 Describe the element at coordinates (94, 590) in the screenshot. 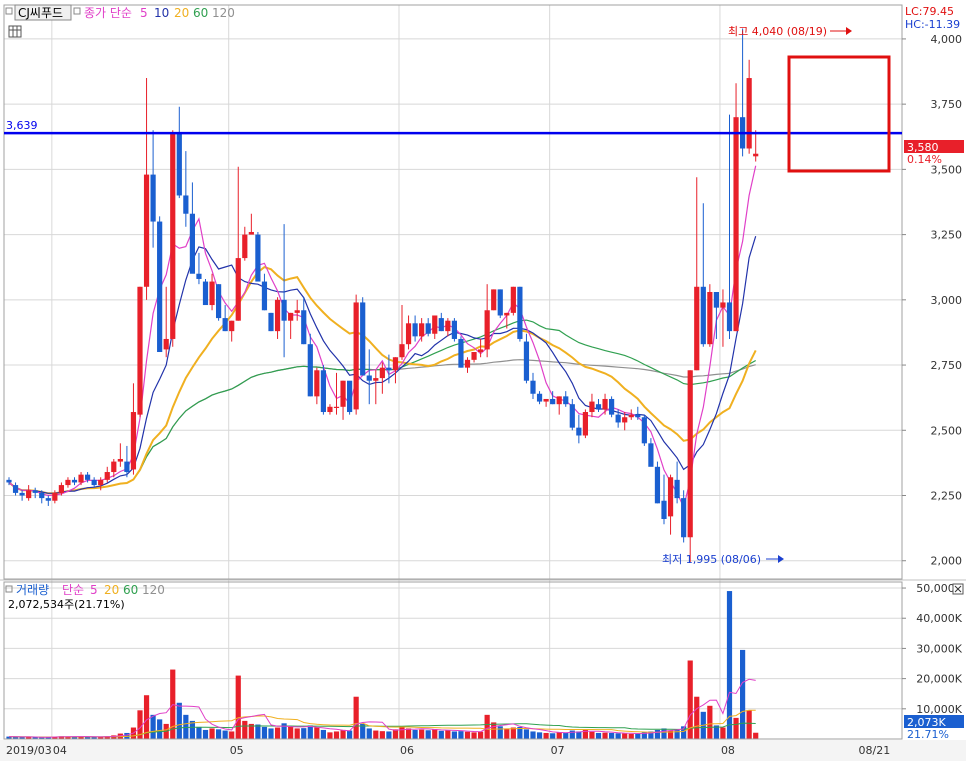

I see `vol-ma-period-5: 5` at that location.